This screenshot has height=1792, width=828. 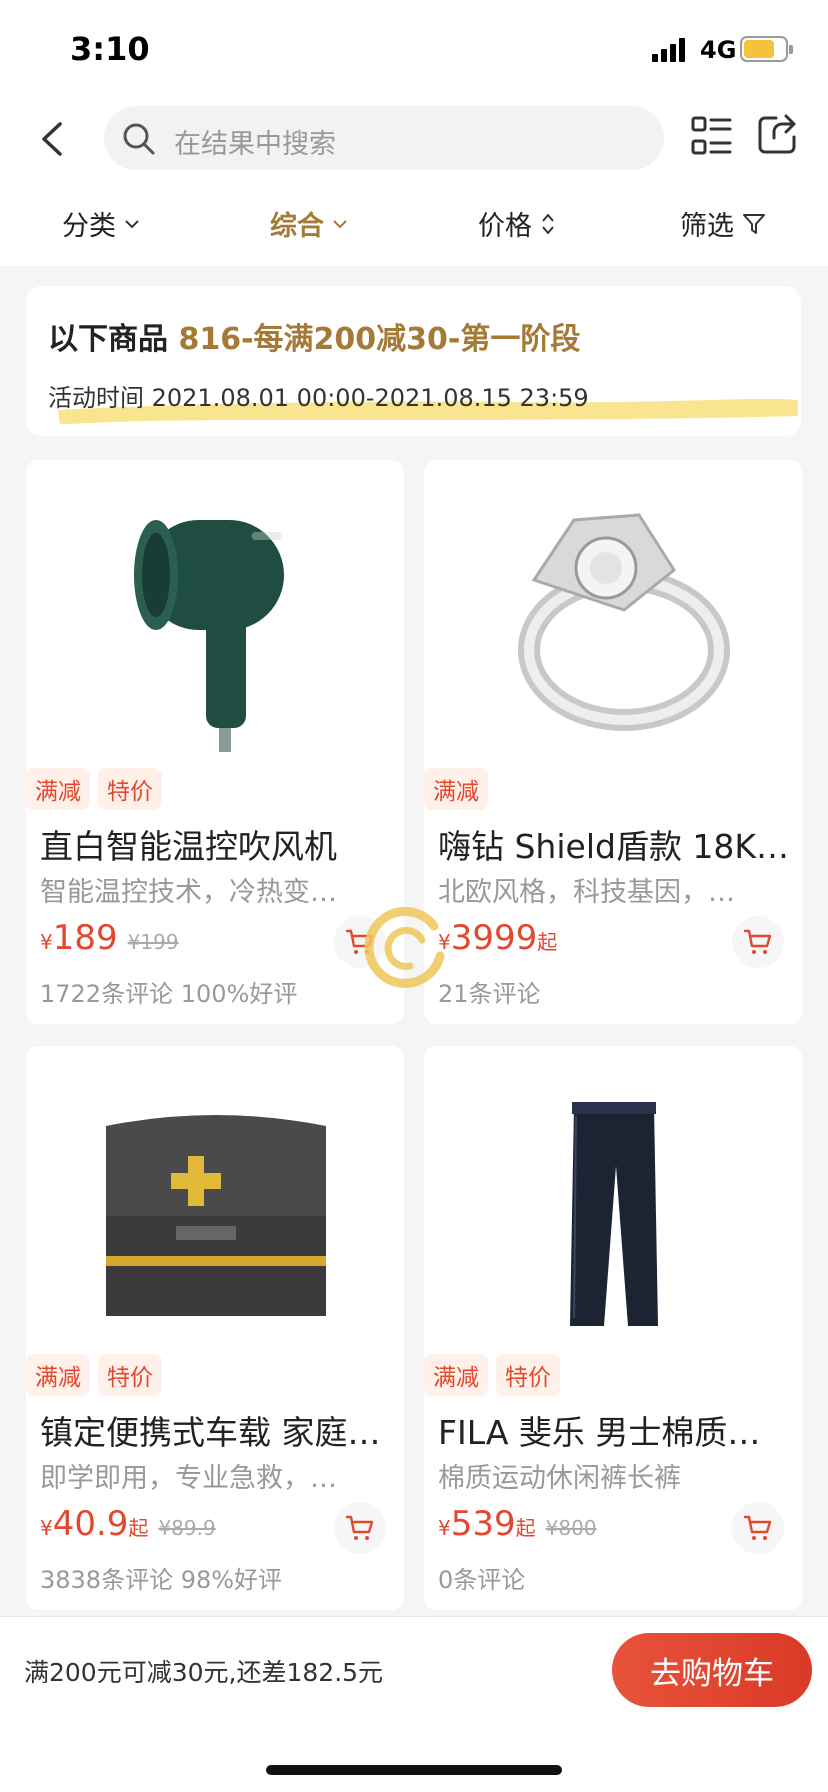 I want to click on product-price: ¥189, so click(x=79, y=938).